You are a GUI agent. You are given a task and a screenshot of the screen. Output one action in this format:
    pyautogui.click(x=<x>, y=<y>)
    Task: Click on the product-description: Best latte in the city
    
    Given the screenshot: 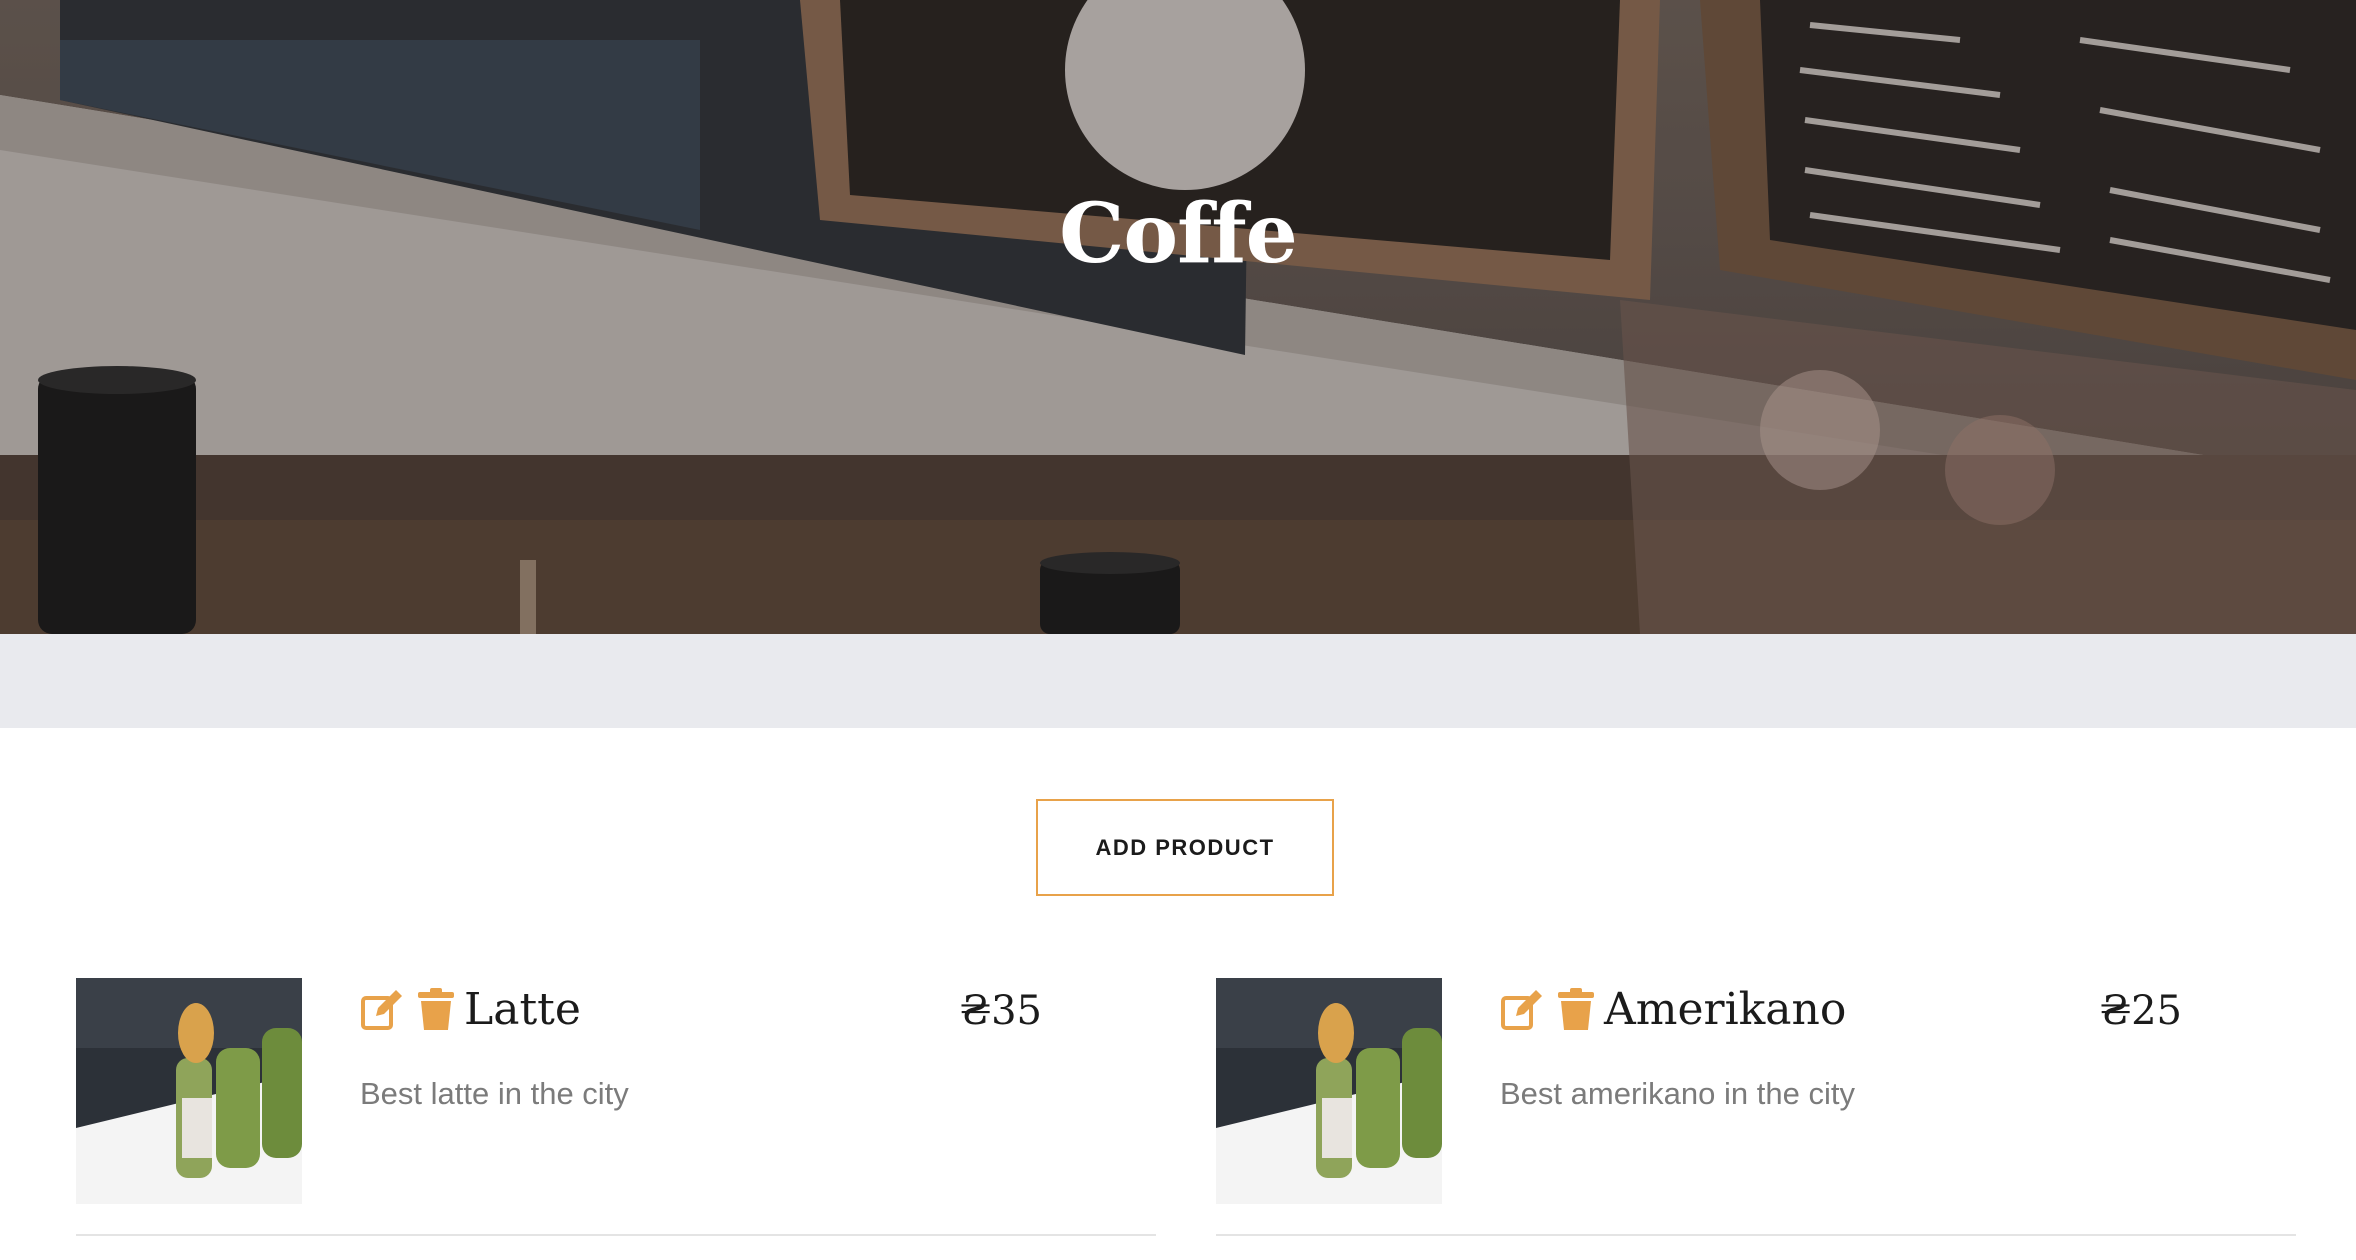 What is the action you would take?
    pyautogui.click(x=494, y=1093)
    